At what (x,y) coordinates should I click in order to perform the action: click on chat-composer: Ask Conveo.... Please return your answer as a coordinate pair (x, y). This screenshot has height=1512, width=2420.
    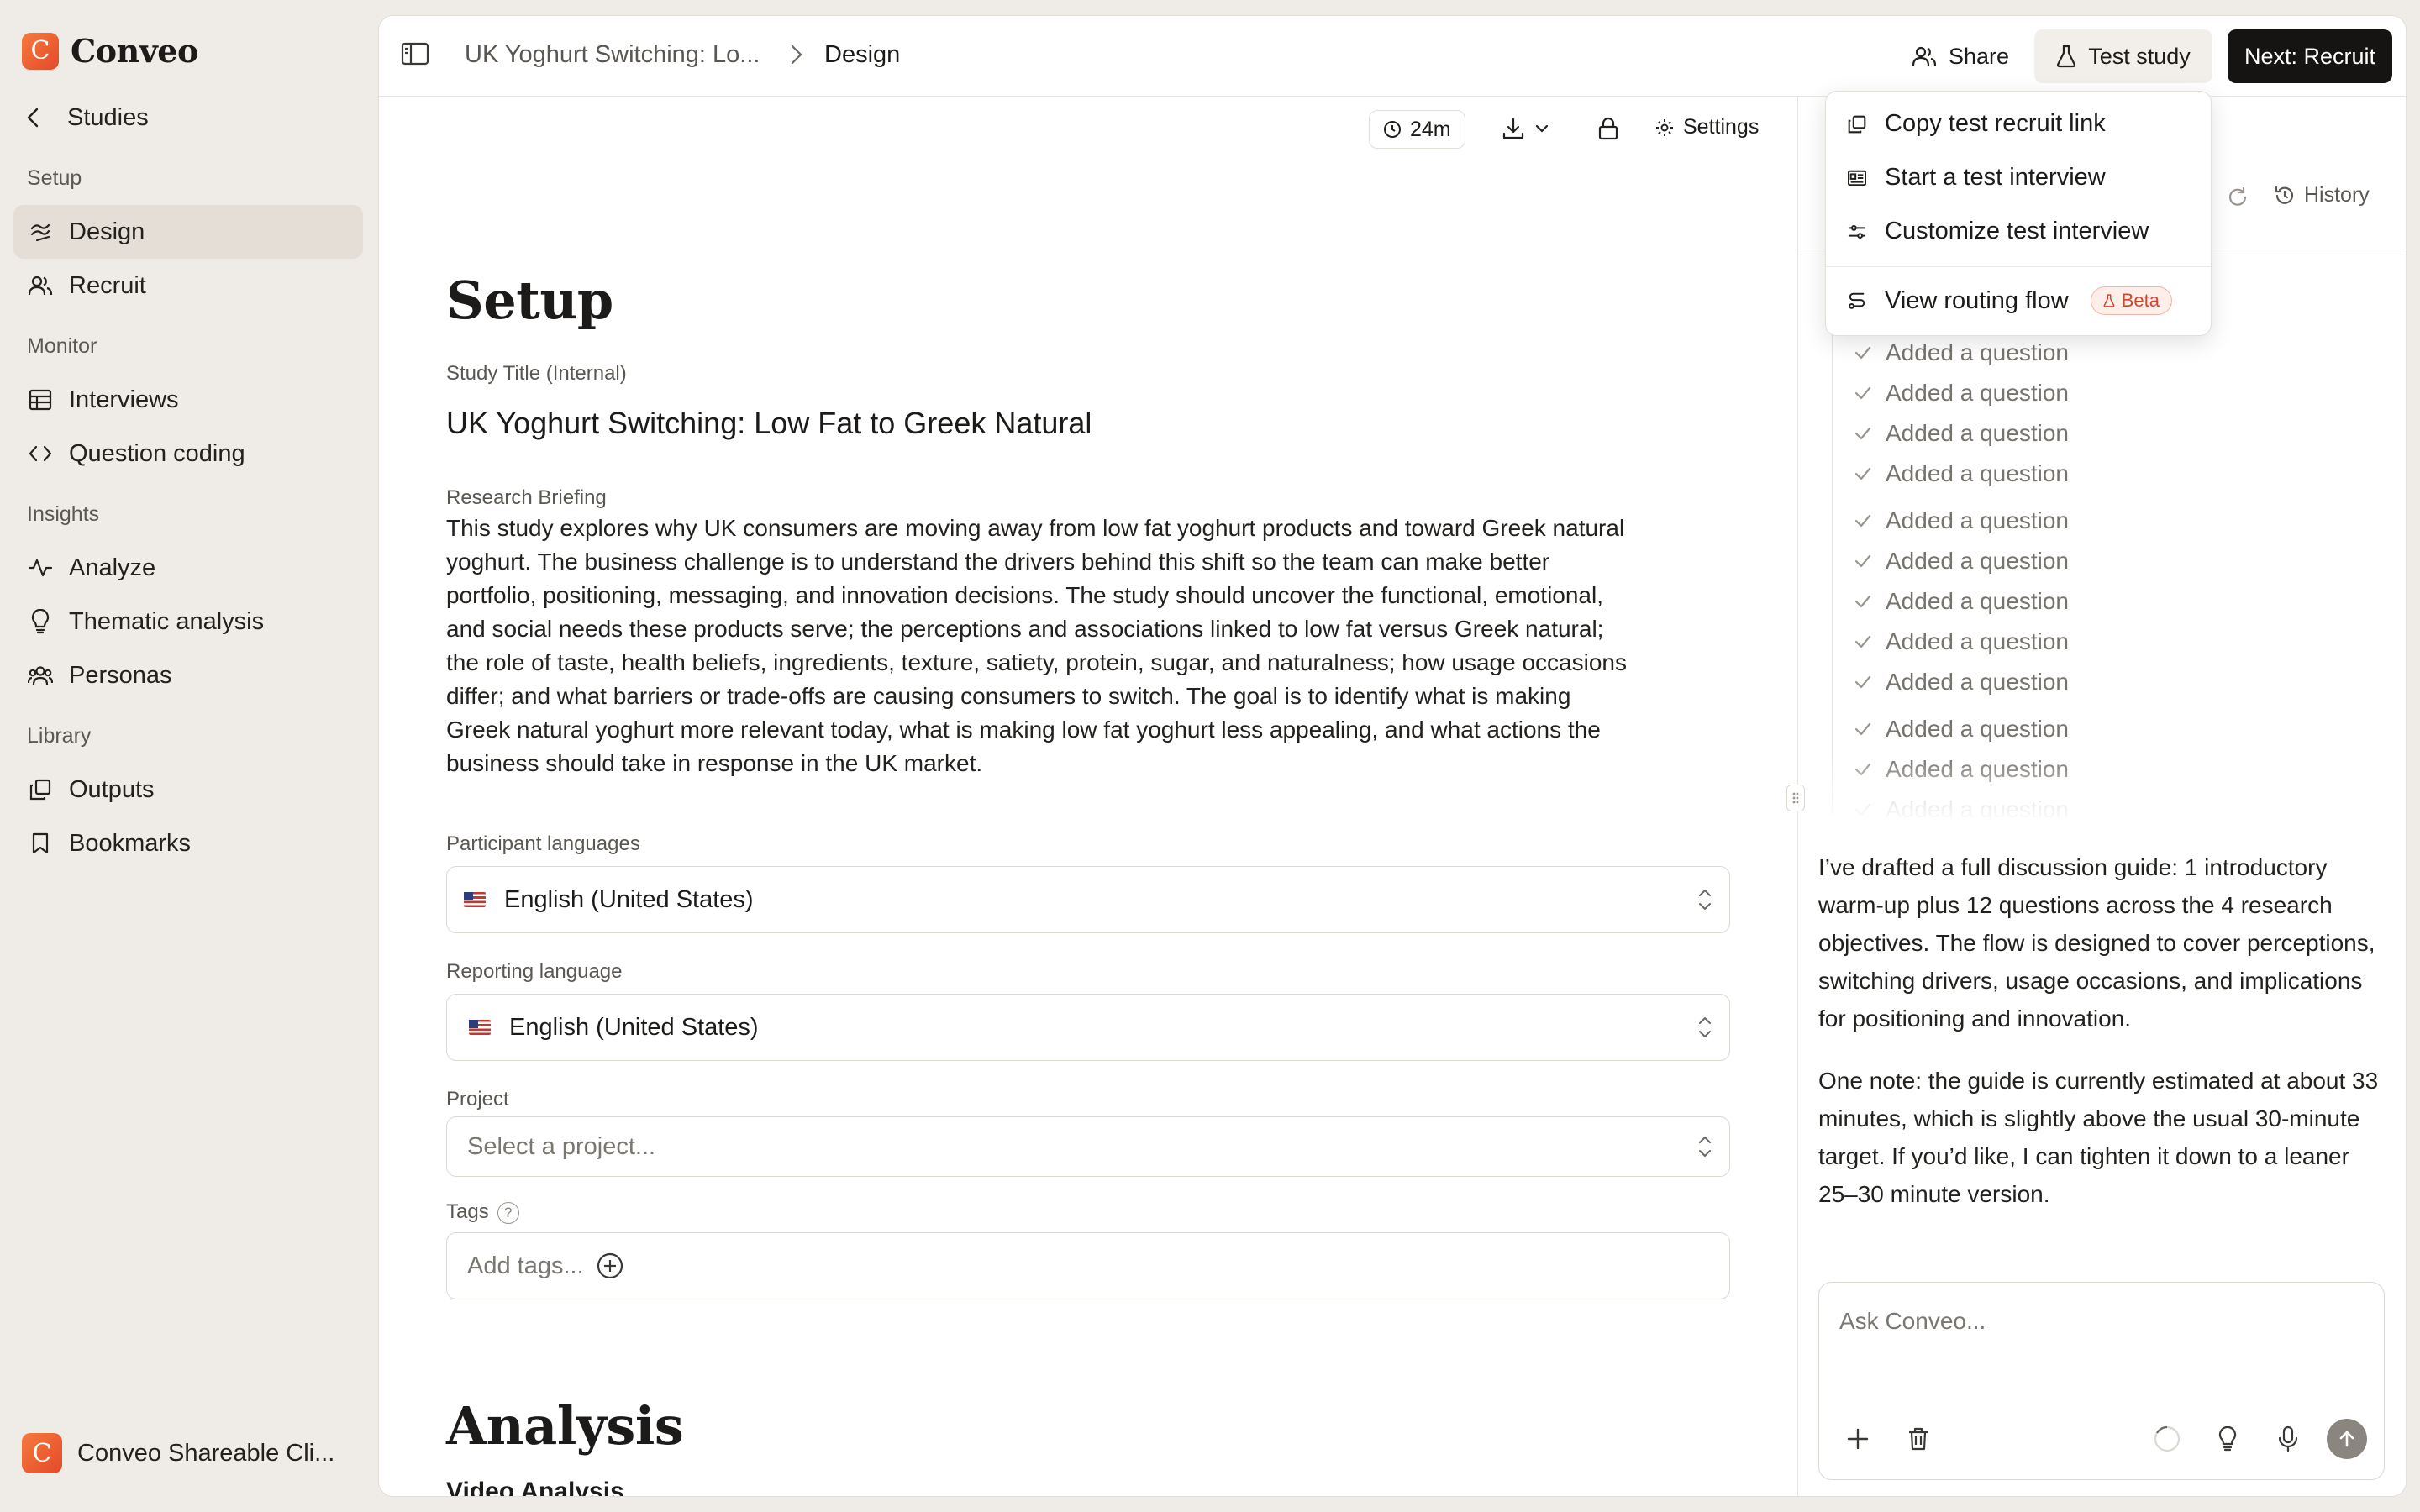
    Looking at the image, I should click on (2101, 1381).